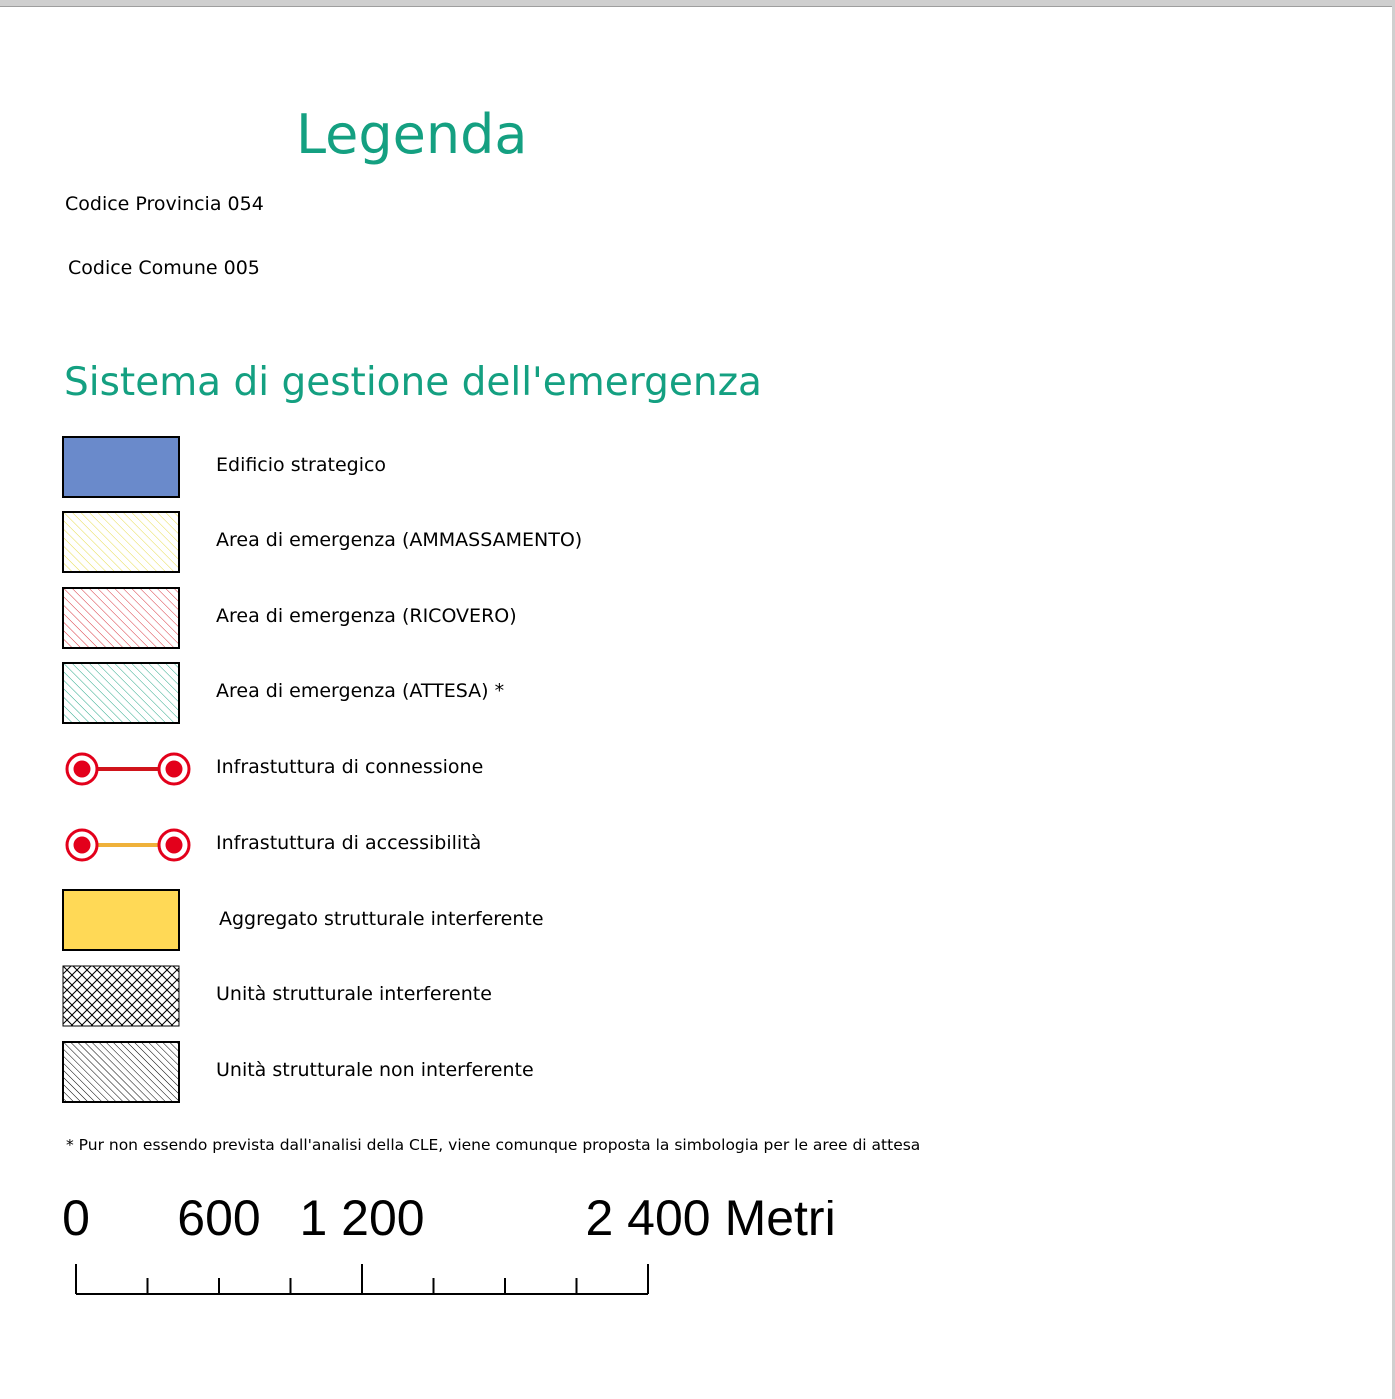 The width and height of the screenshot is (1395, 1399). I want to click on legend-item-unita-non-interferente: Unità strutturale non interferente, so click(562, 1072).